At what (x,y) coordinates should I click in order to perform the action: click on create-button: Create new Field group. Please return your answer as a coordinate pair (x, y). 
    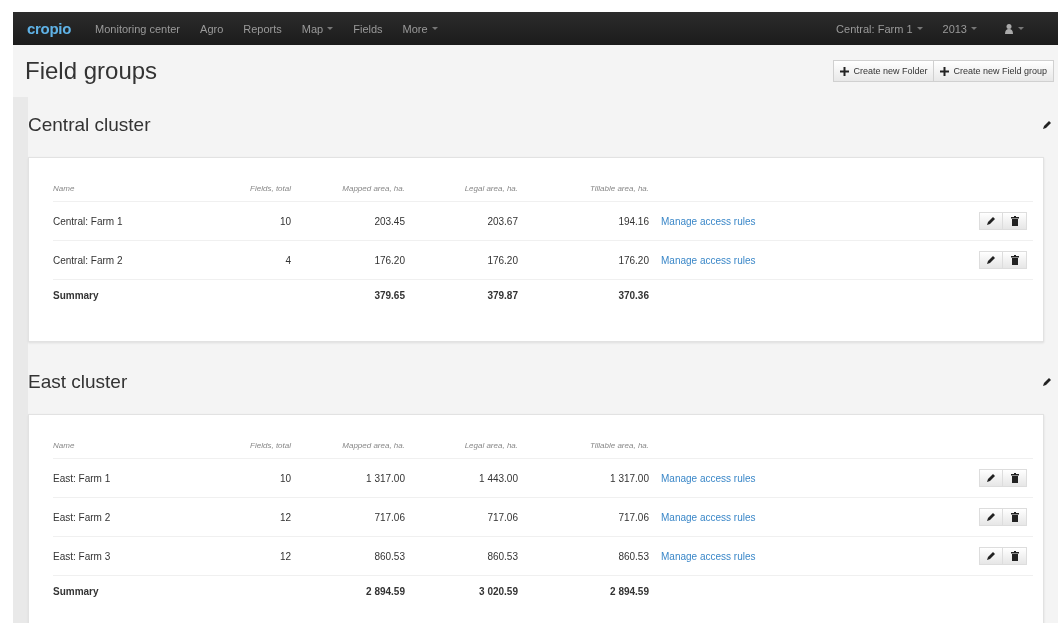
    Looking at the image, I should click on (994, 71).